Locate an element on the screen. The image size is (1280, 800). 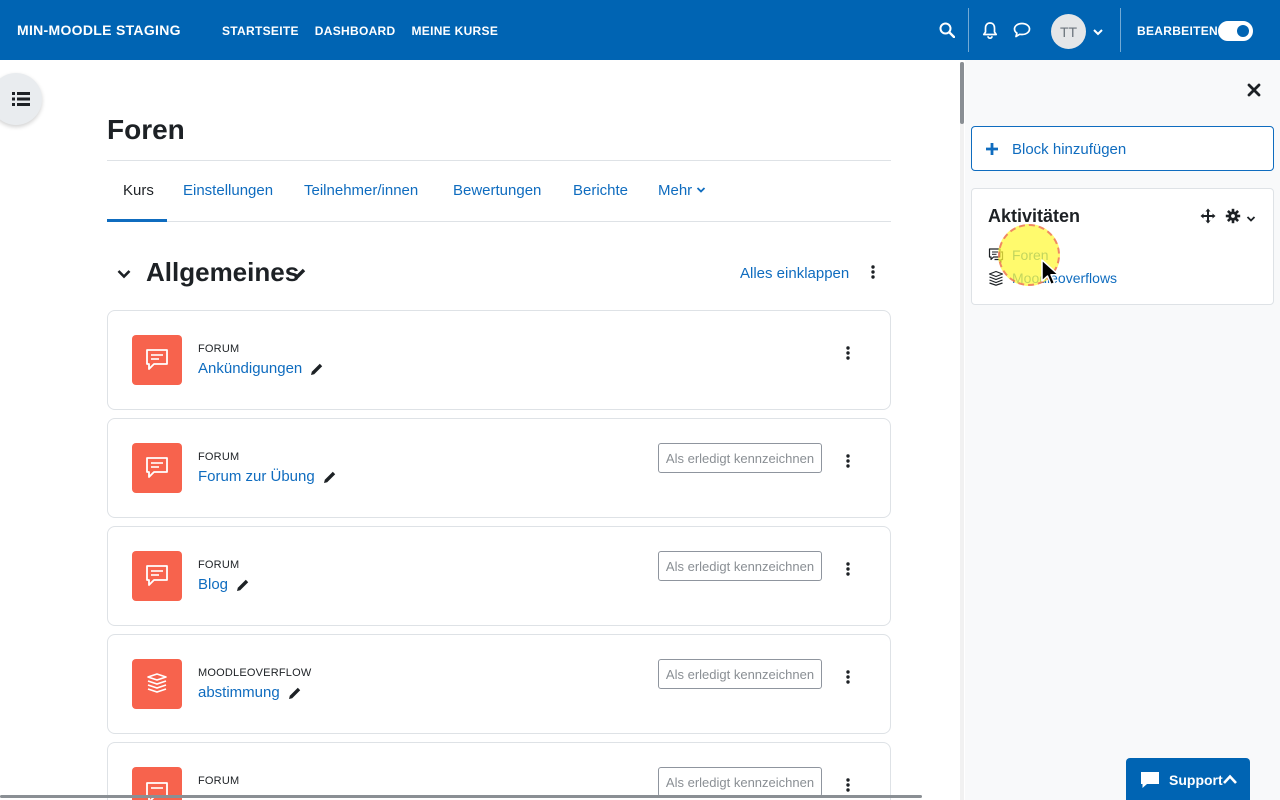
tab-berichte: Berichte is located at coordinates (600, 190).